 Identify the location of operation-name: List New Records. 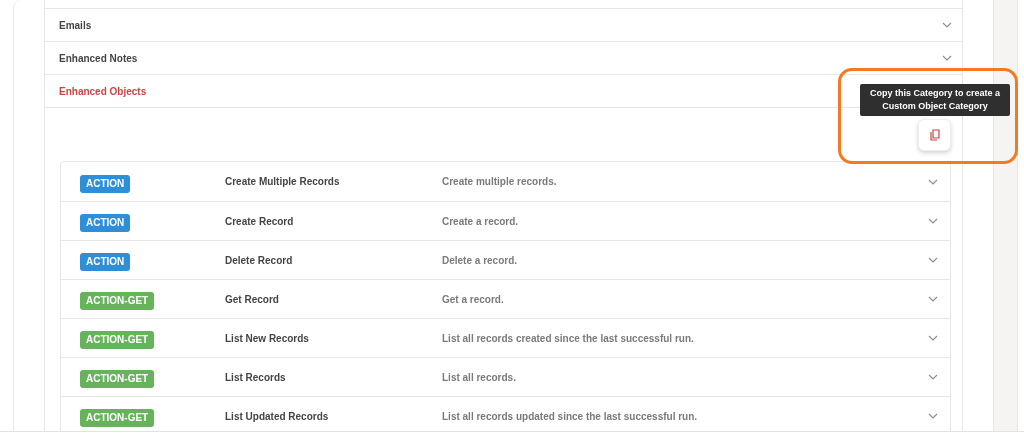
(267, 338).